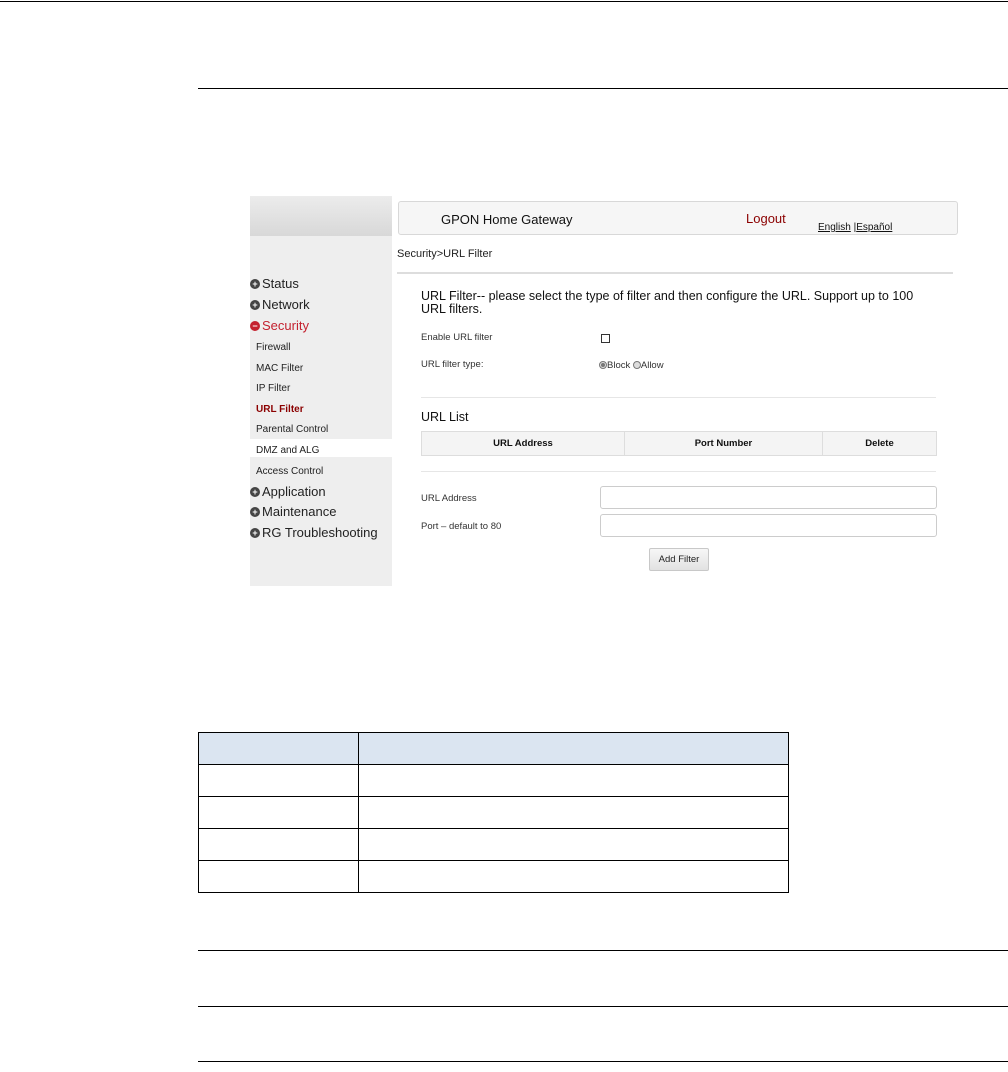  Describe the element at coordinates (603, 365) in the screenshot. I see `block-radio` at that location.